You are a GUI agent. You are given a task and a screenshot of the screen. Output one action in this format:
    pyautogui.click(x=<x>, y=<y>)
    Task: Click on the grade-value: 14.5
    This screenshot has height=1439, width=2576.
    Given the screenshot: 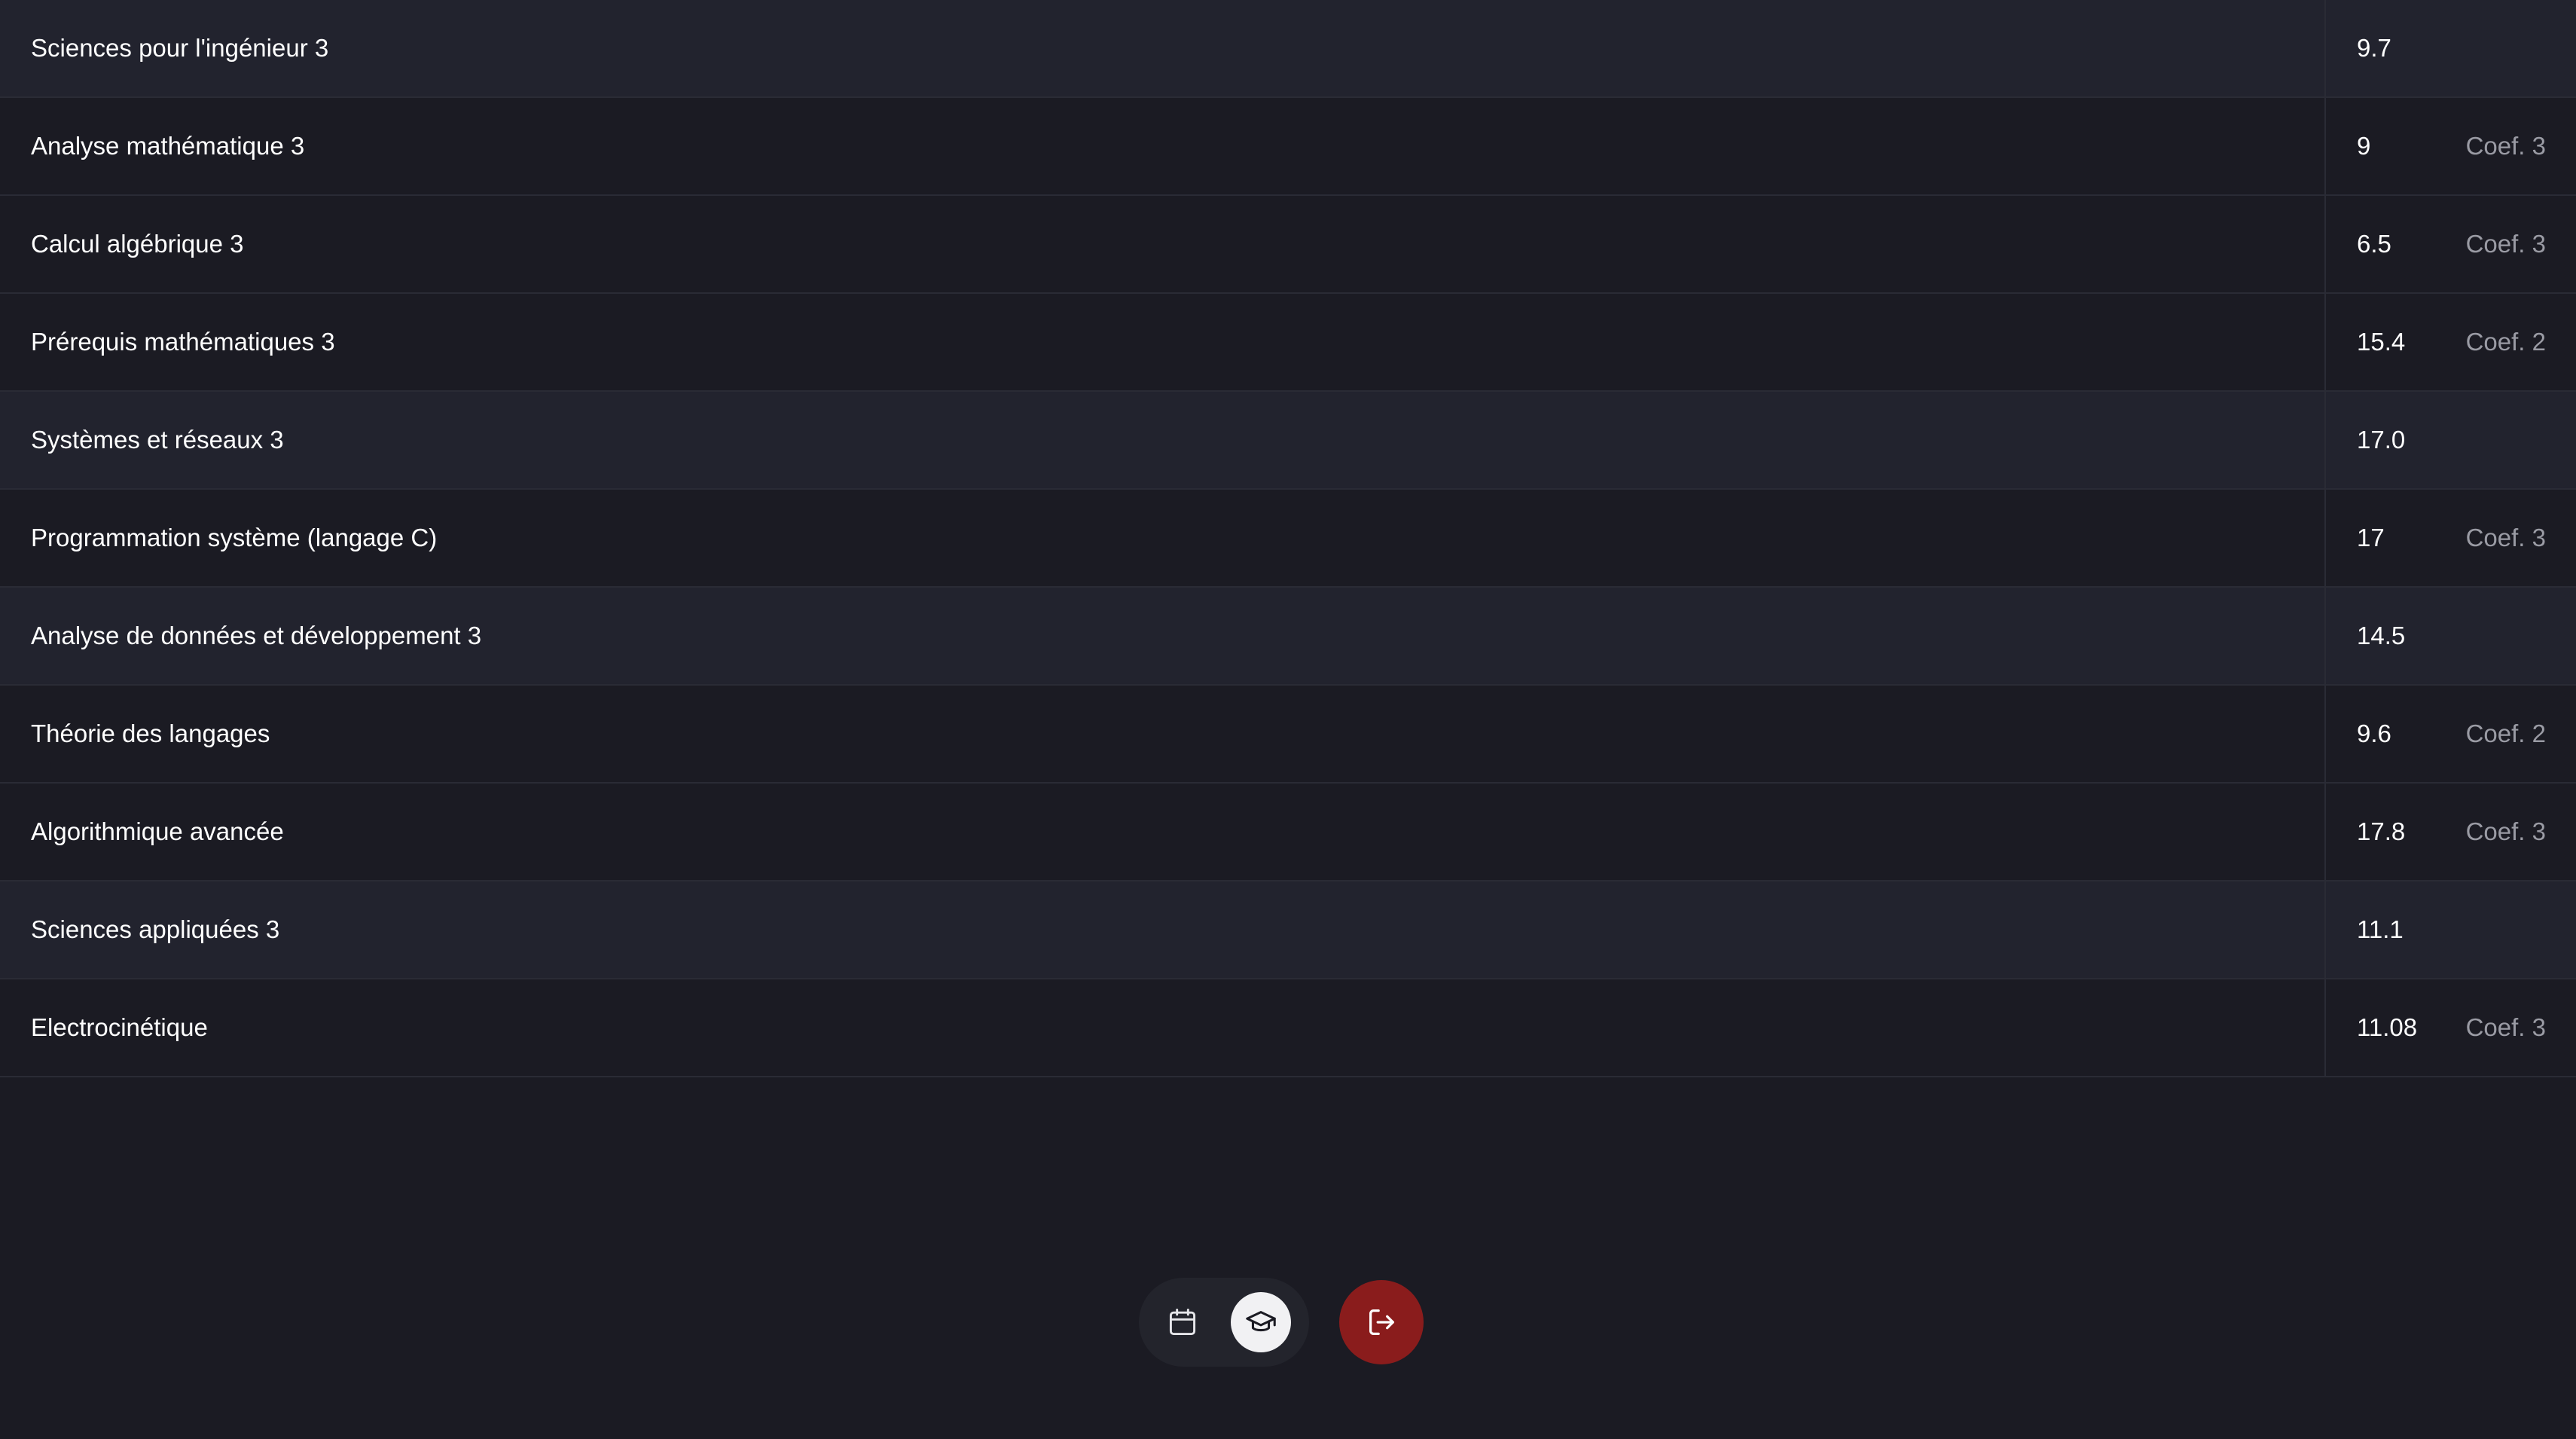 What is the action you would take?
    pyautogui.click(x=2382, y=635)
    